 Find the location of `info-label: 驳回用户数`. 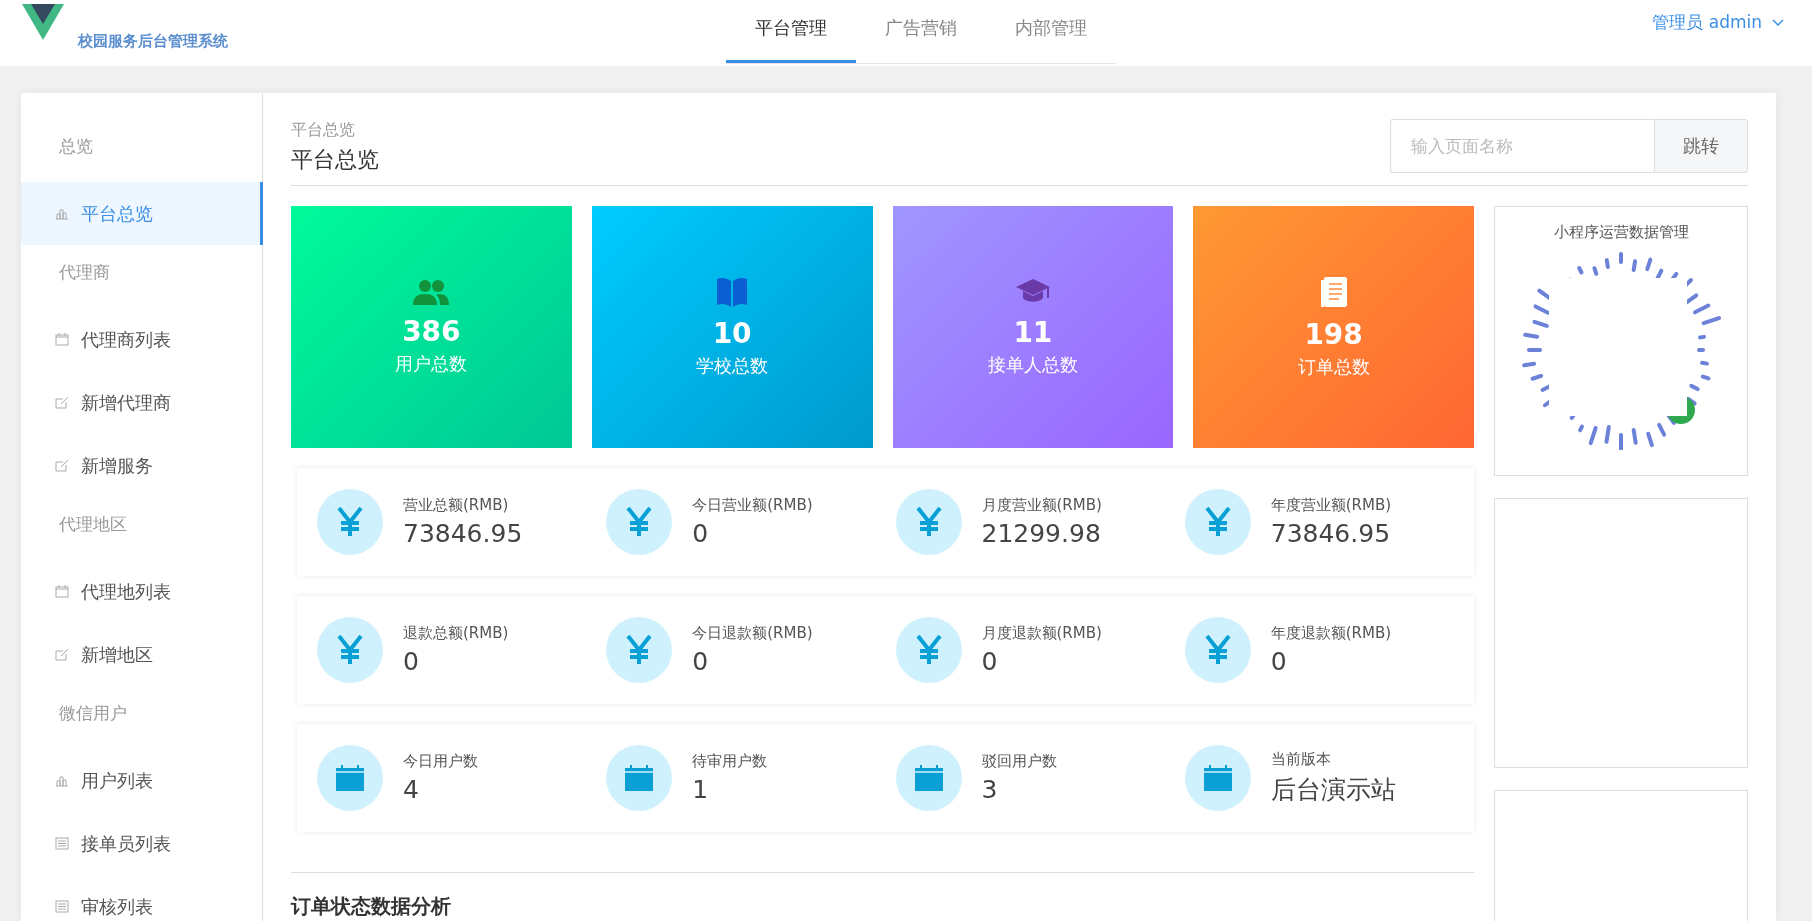

info-label: 驳回用户数 is located at coordinates (1019, 761).